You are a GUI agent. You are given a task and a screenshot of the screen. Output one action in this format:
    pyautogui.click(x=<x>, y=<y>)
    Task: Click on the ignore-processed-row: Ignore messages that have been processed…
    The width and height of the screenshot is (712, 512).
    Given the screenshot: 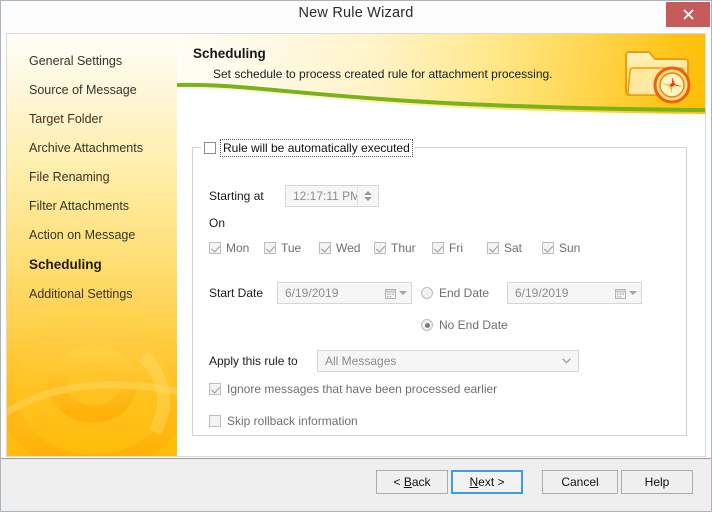 What is the action you would take?
    pyautogui.click(x=353, y=389)
    